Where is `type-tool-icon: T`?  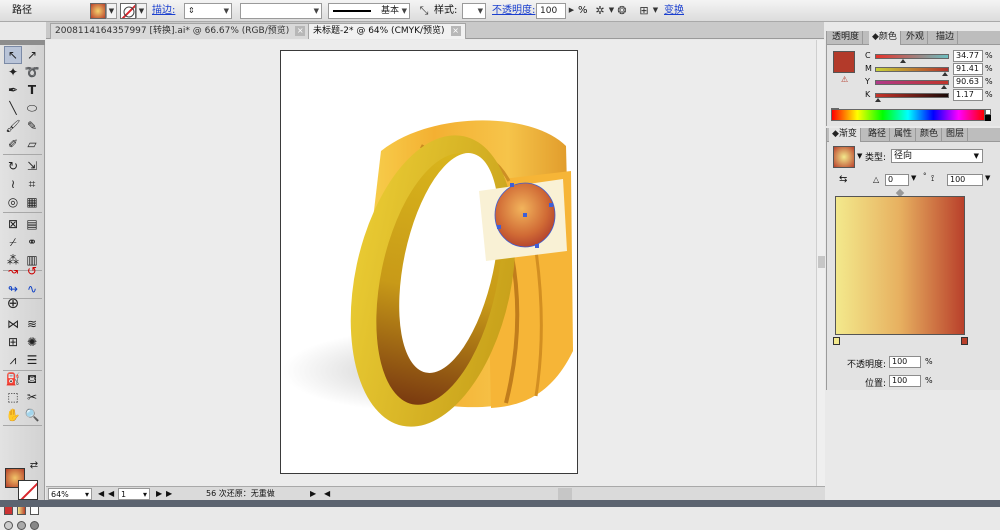
type-tool-icon: T is located at coordinates (32, 90).